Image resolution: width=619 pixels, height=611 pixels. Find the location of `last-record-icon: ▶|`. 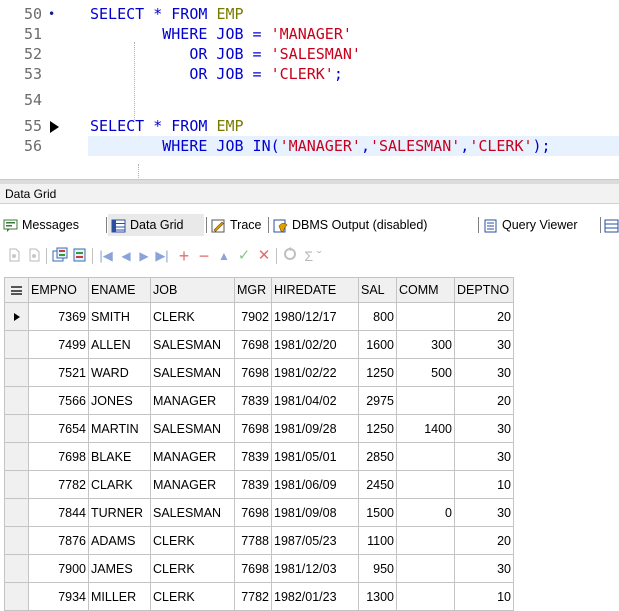

last-record-icon: ▶| is located at coordinates (162, 256).